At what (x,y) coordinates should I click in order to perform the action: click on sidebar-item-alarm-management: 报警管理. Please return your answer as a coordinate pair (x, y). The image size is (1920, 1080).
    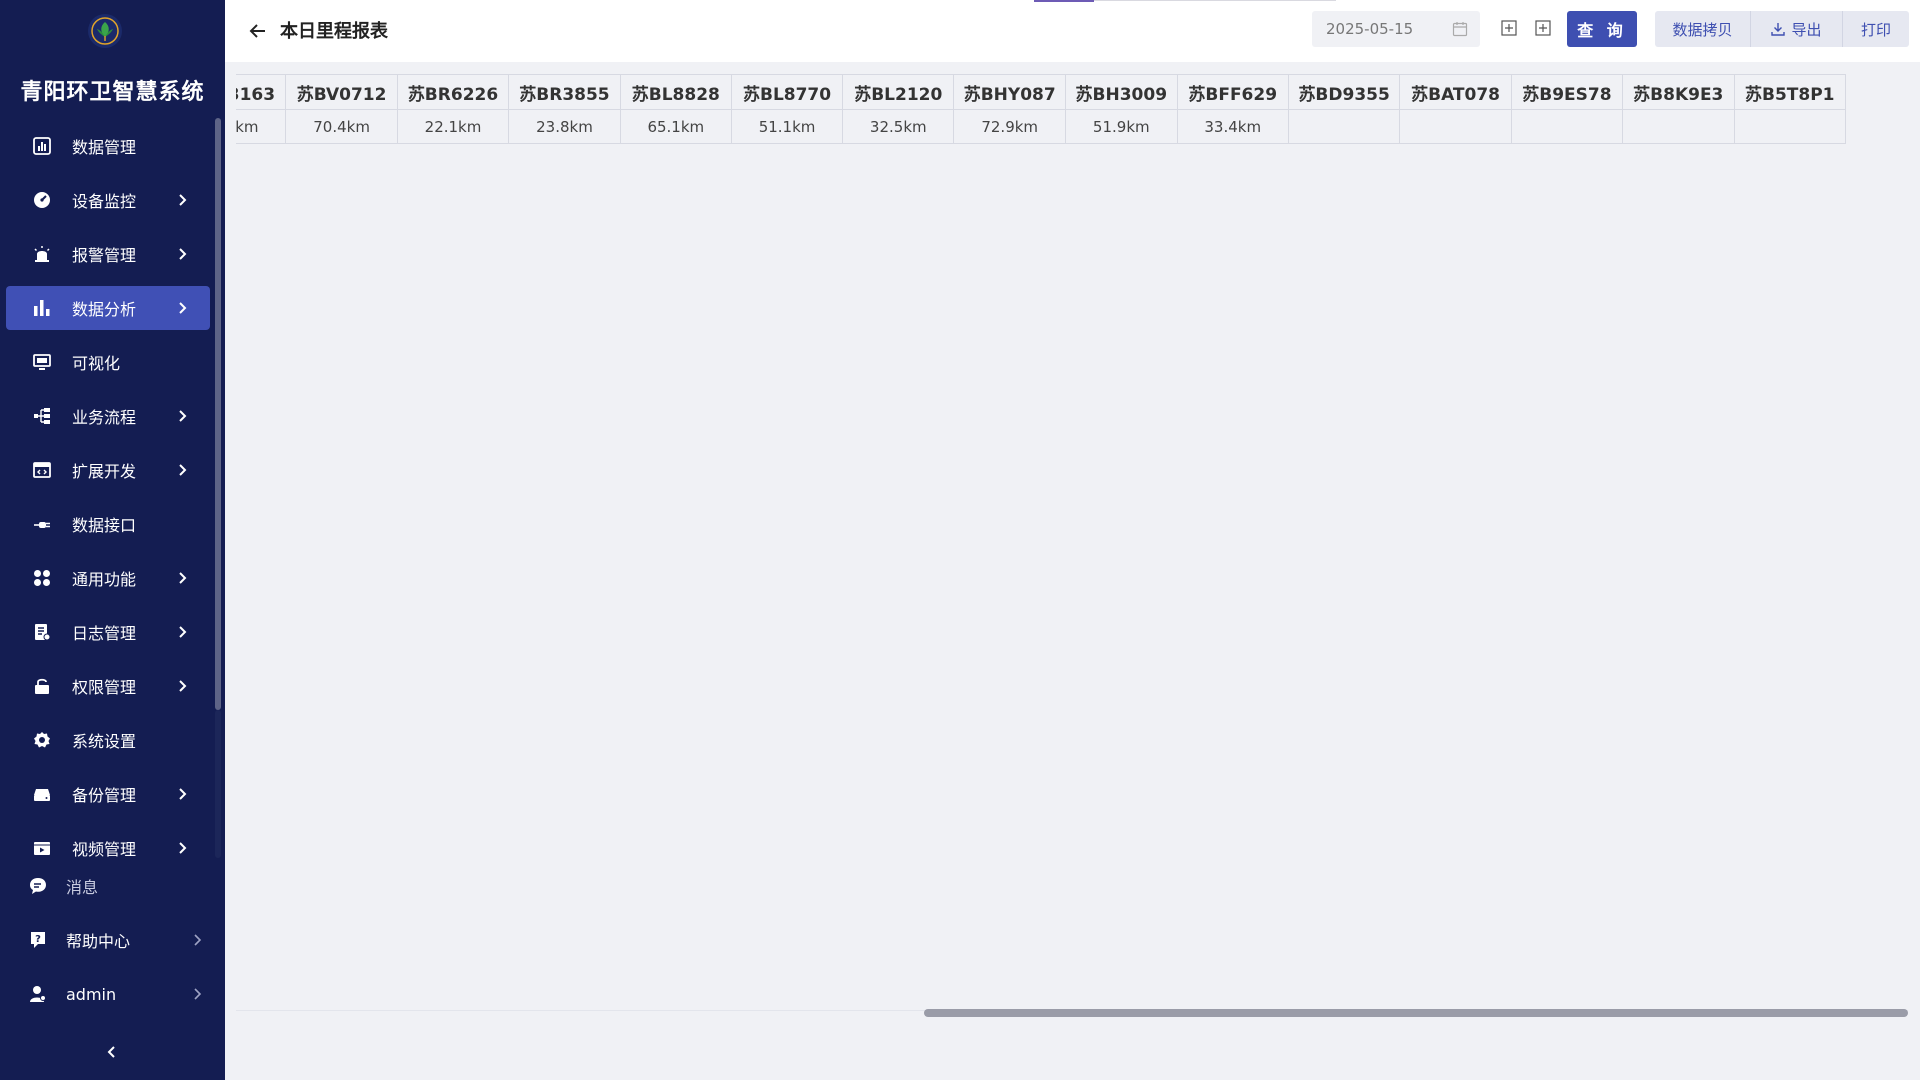
    Looking at the image, I should click on (108, 254).